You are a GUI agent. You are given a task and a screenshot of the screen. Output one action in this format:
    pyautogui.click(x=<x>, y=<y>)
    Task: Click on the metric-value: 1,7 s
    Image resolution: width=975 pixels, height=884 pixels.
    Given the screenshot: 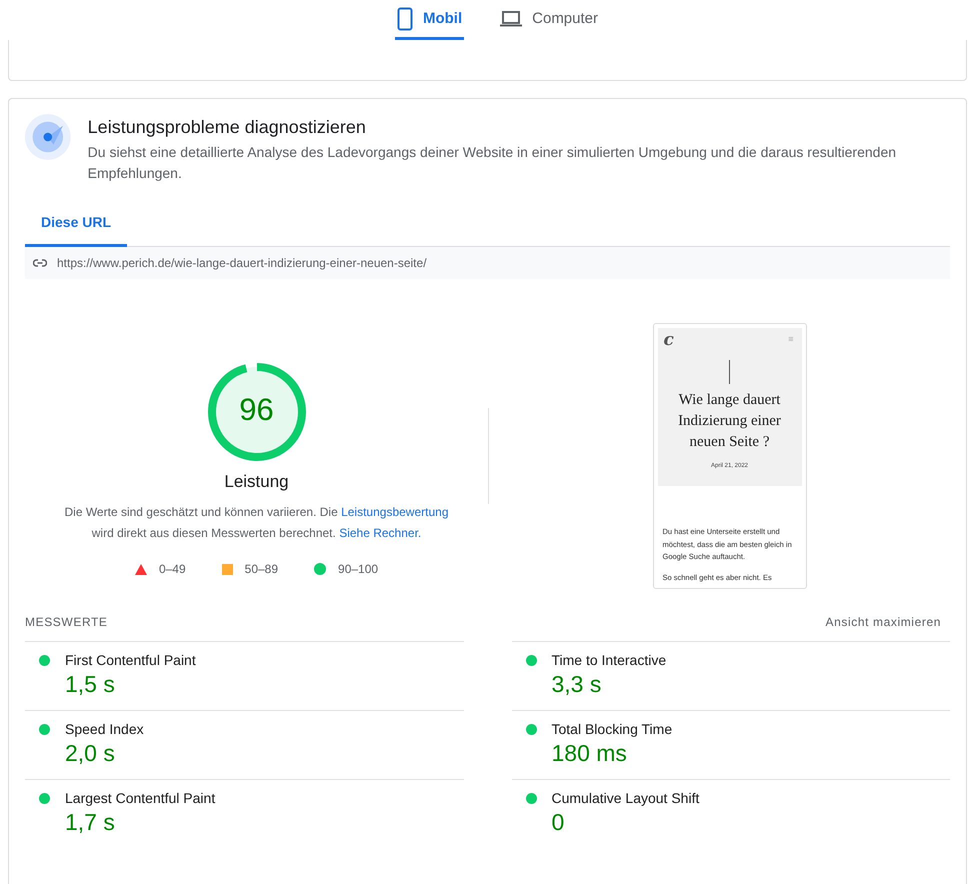 What is the action you would take?
    pyautogui.click(x=90, y=822)
    